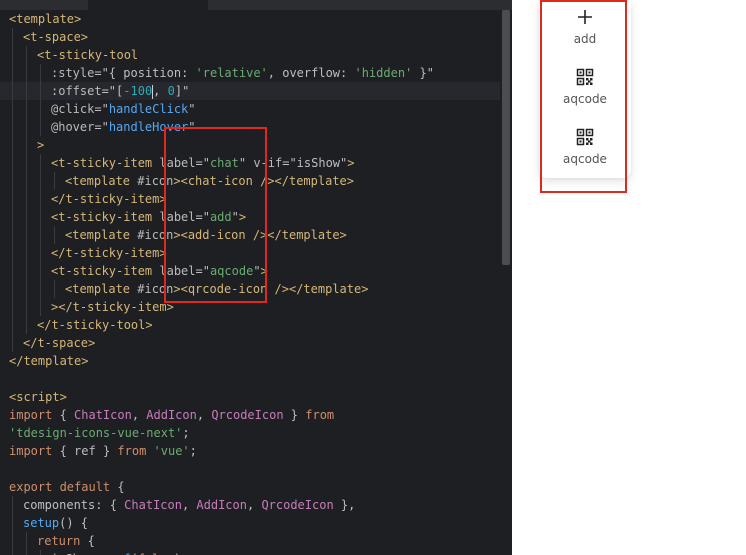 Image resolution: width=746 pixels, height=555 pixels. What do you see at coordinates (135, 451) in the screenshot?
I see `code-token: from` at bounding box center [135, 451].